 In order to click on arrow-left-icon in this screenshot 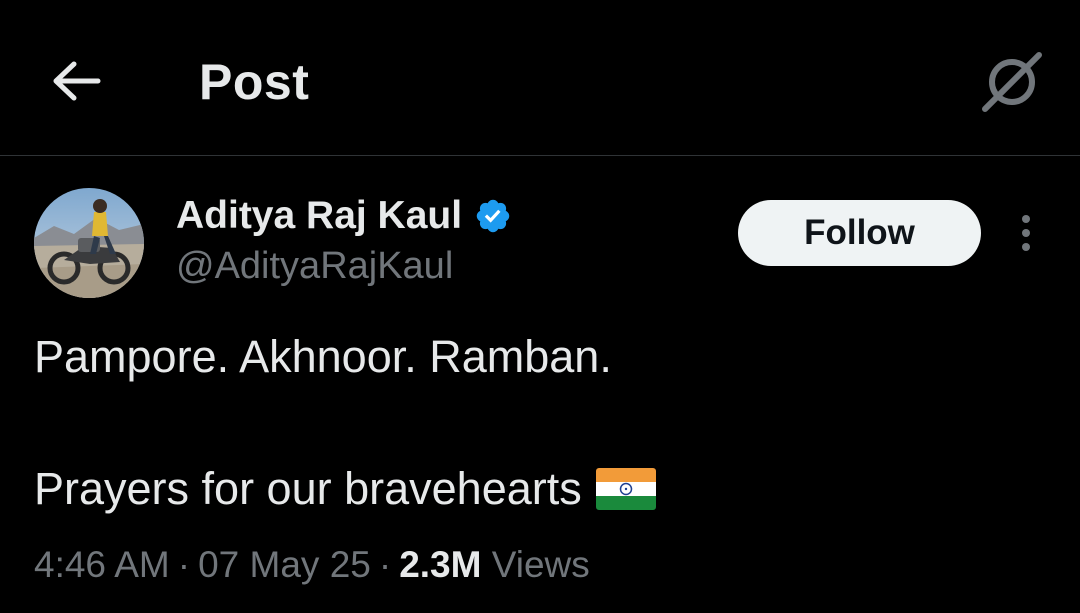, I will do `click(77, 81)`.